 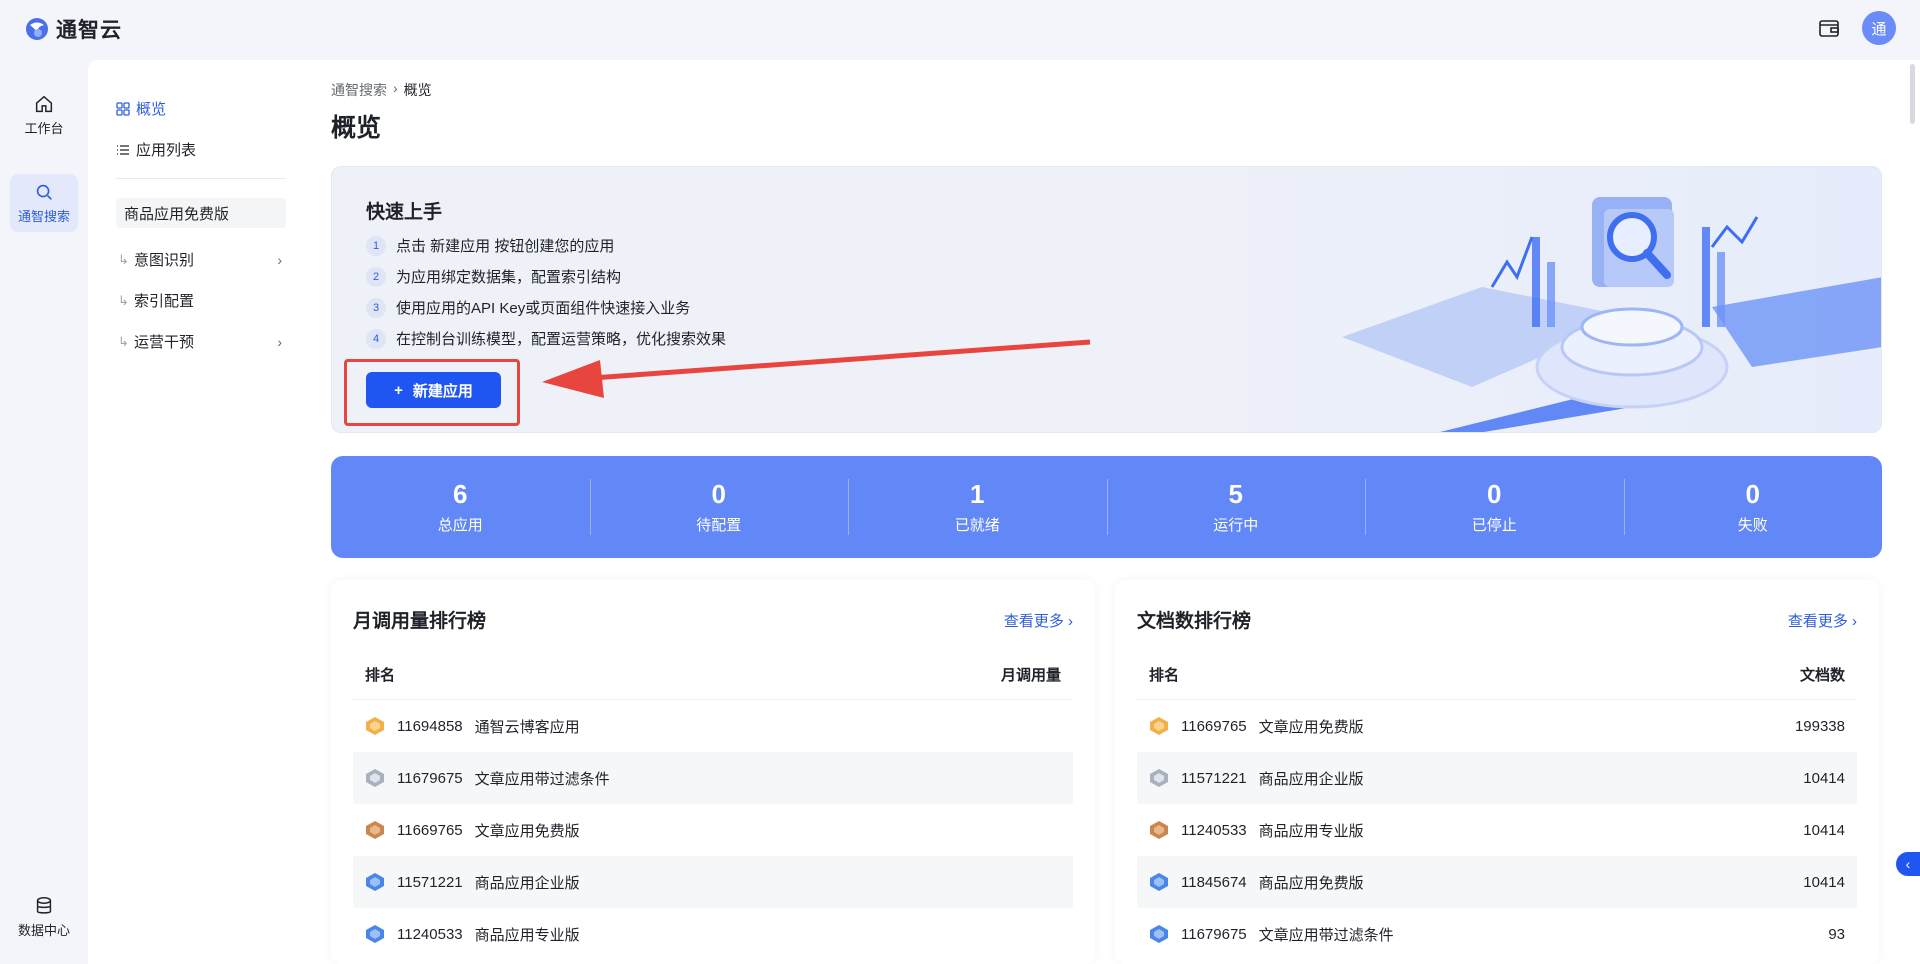 I want to click on brand-logo: 通智云, so click(x=73, y=29).